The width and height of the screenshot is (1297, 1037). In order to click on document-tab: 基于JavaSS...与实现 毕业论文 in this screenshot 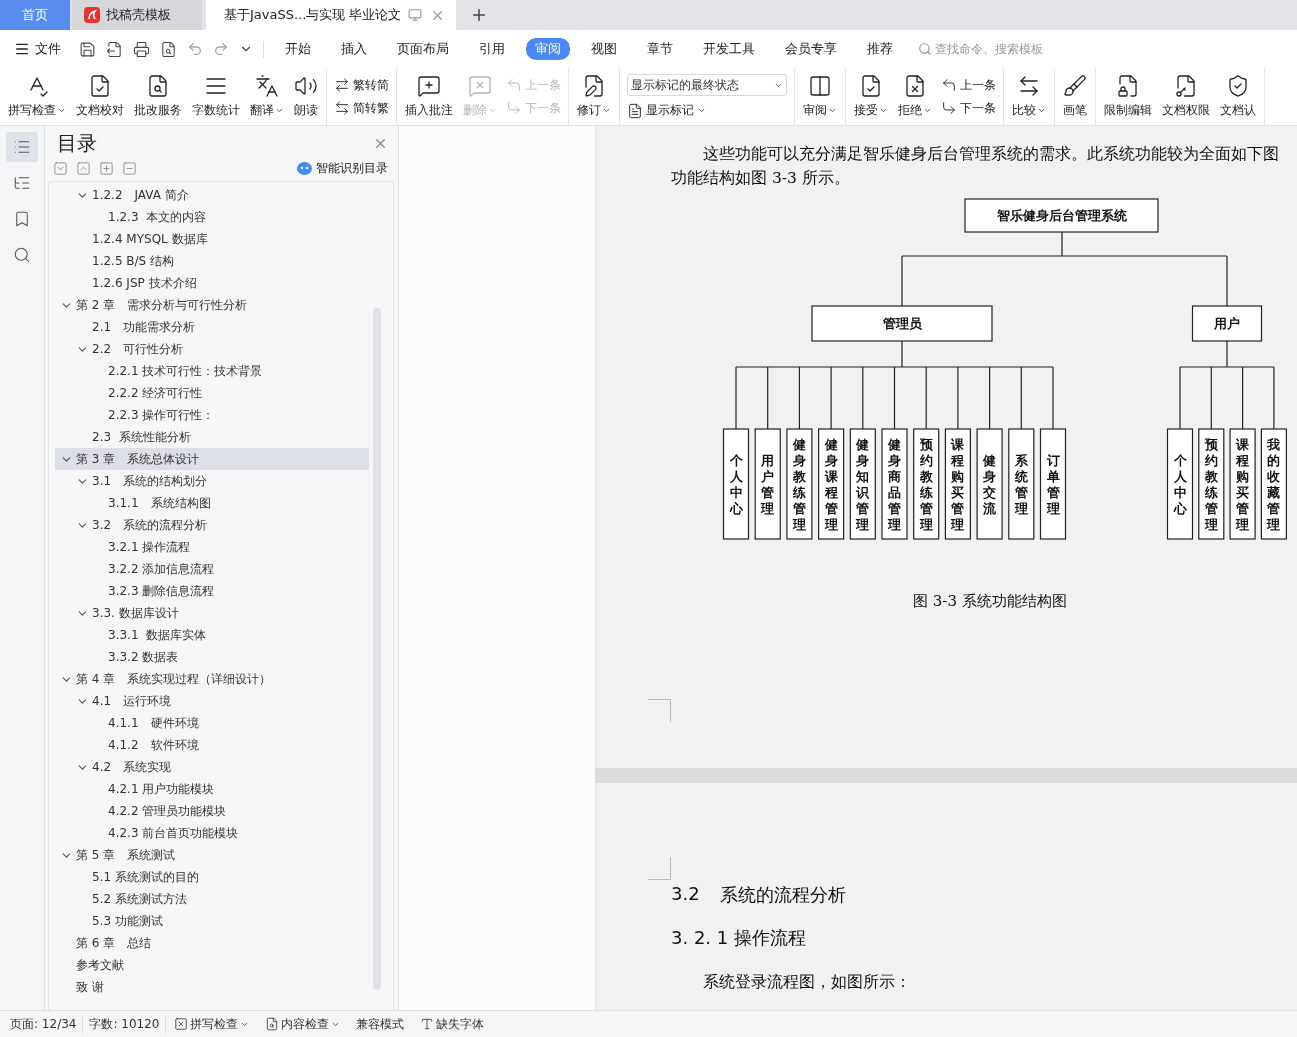, I will do `click(331, 15)`.